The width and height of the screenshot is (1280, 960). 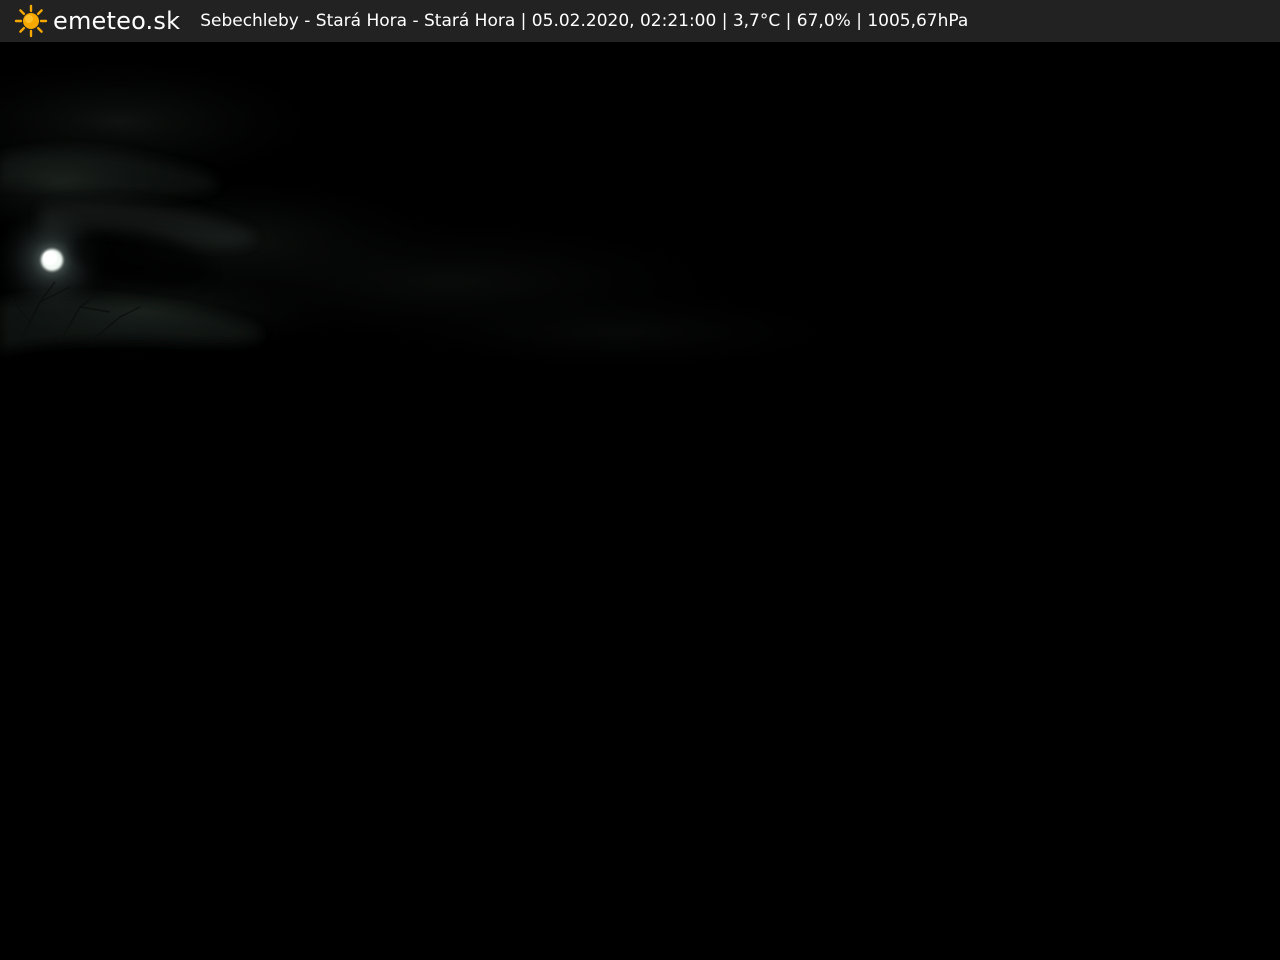 I want to click on logo: emeteo.sk, so click(x=97, y=21).